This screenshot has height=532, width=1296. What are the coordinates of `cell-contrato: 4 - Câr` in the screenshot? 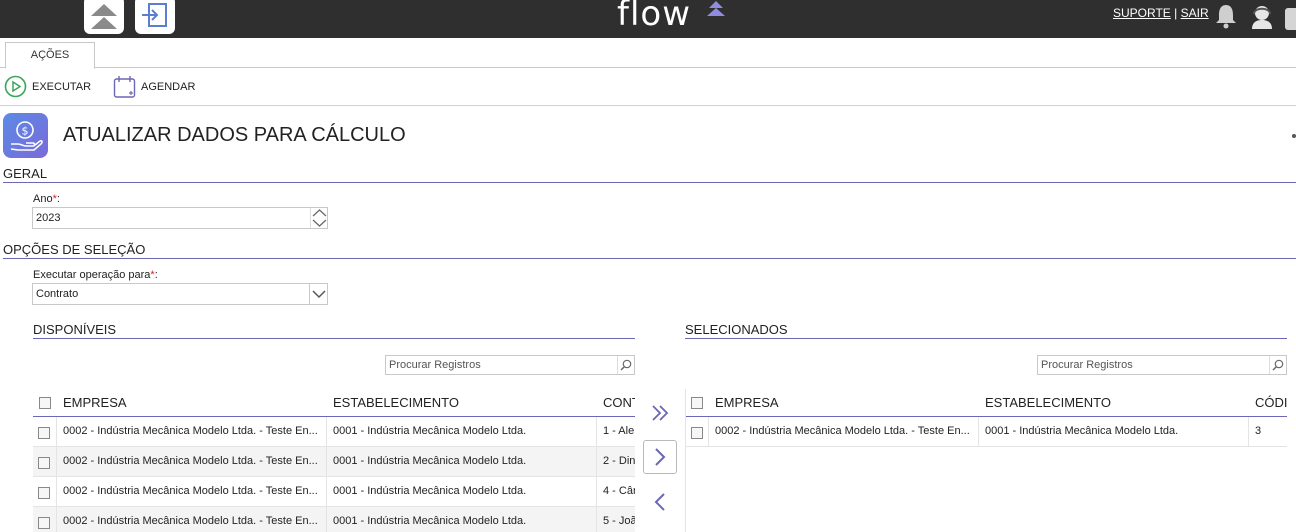 It's located at (619, 491).